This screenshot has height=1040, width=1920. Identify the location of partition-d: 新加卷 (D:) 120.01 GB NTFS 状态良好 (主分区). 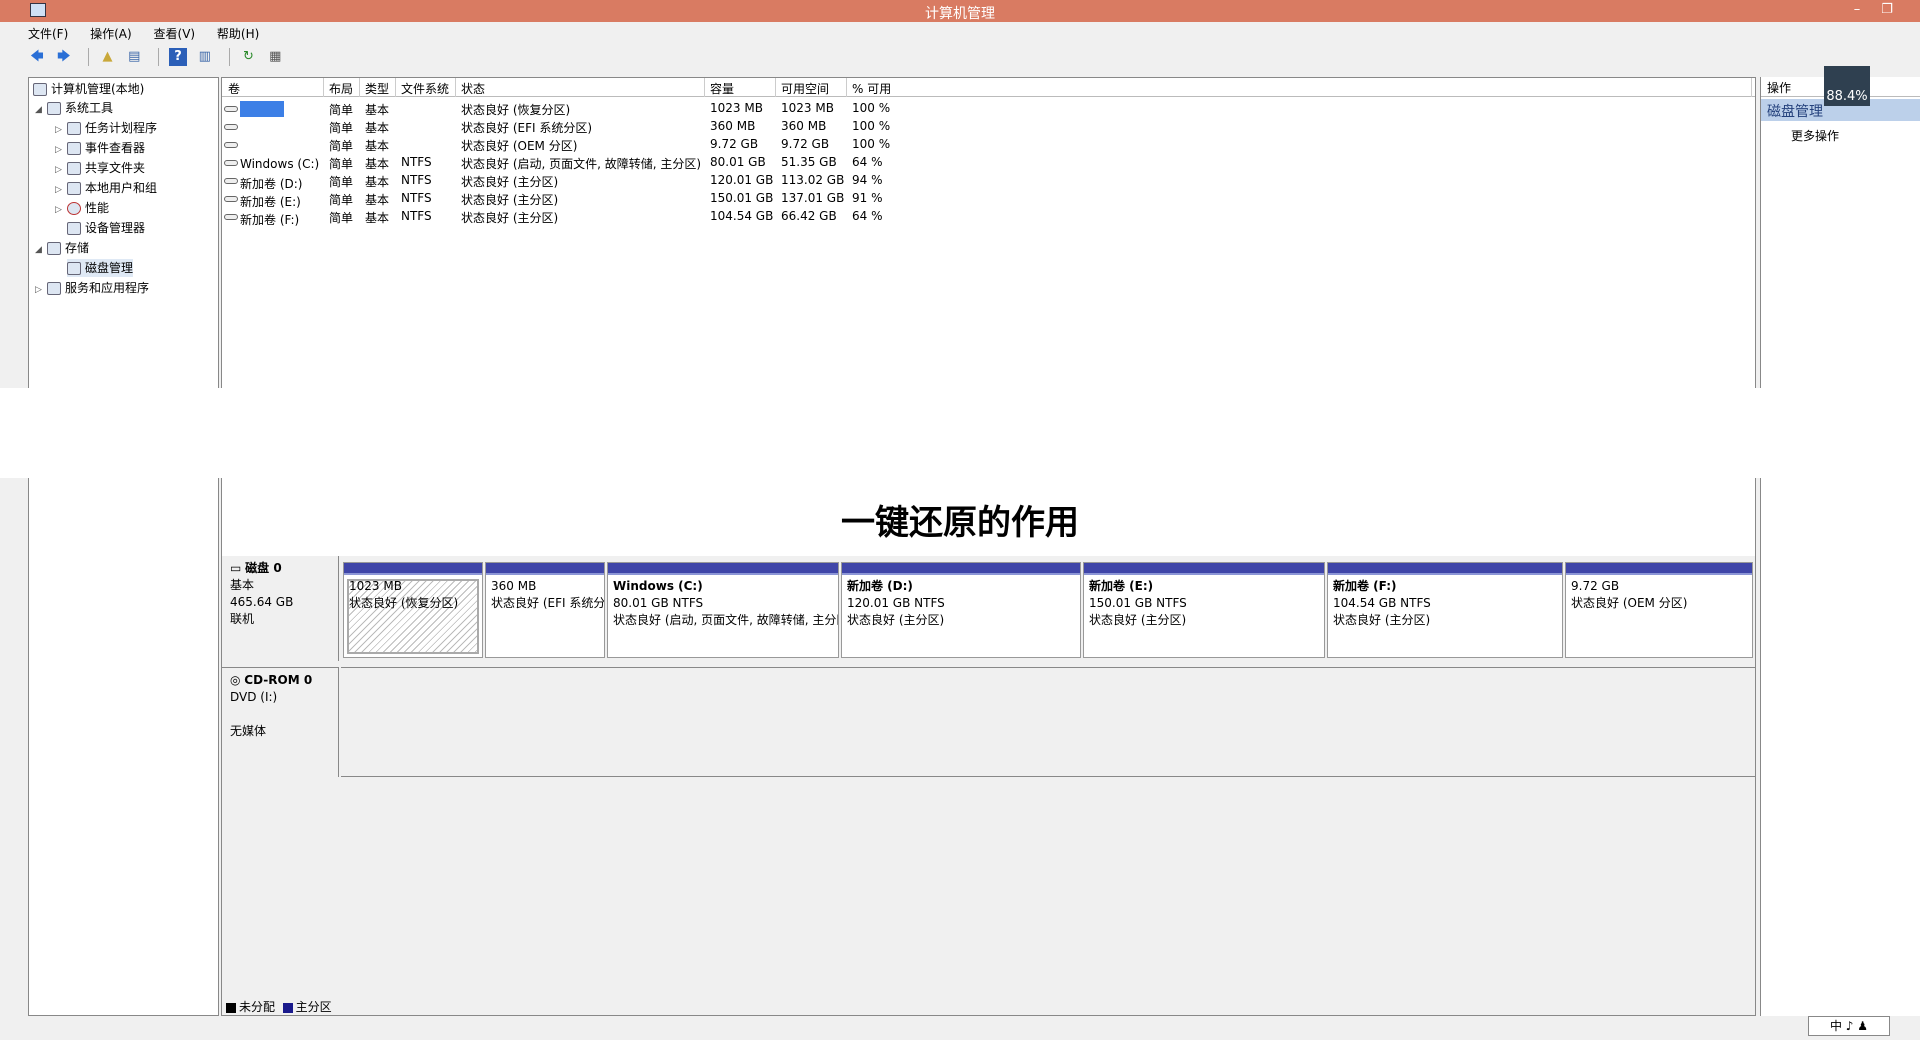
(961, 610).